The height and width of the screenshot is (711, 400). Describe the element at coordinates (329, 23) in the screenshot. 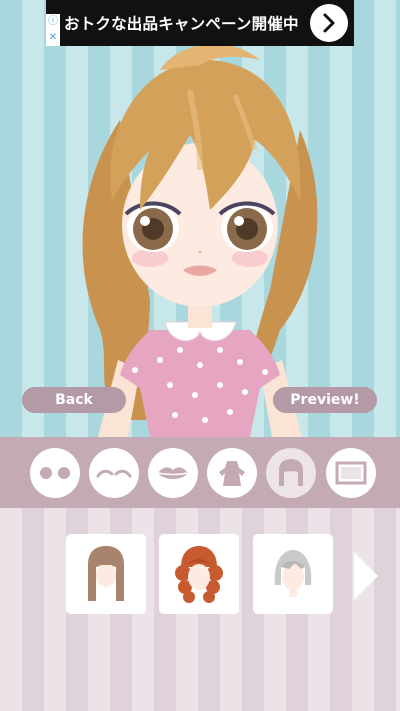

I see `chevron-right-icon` at that location.